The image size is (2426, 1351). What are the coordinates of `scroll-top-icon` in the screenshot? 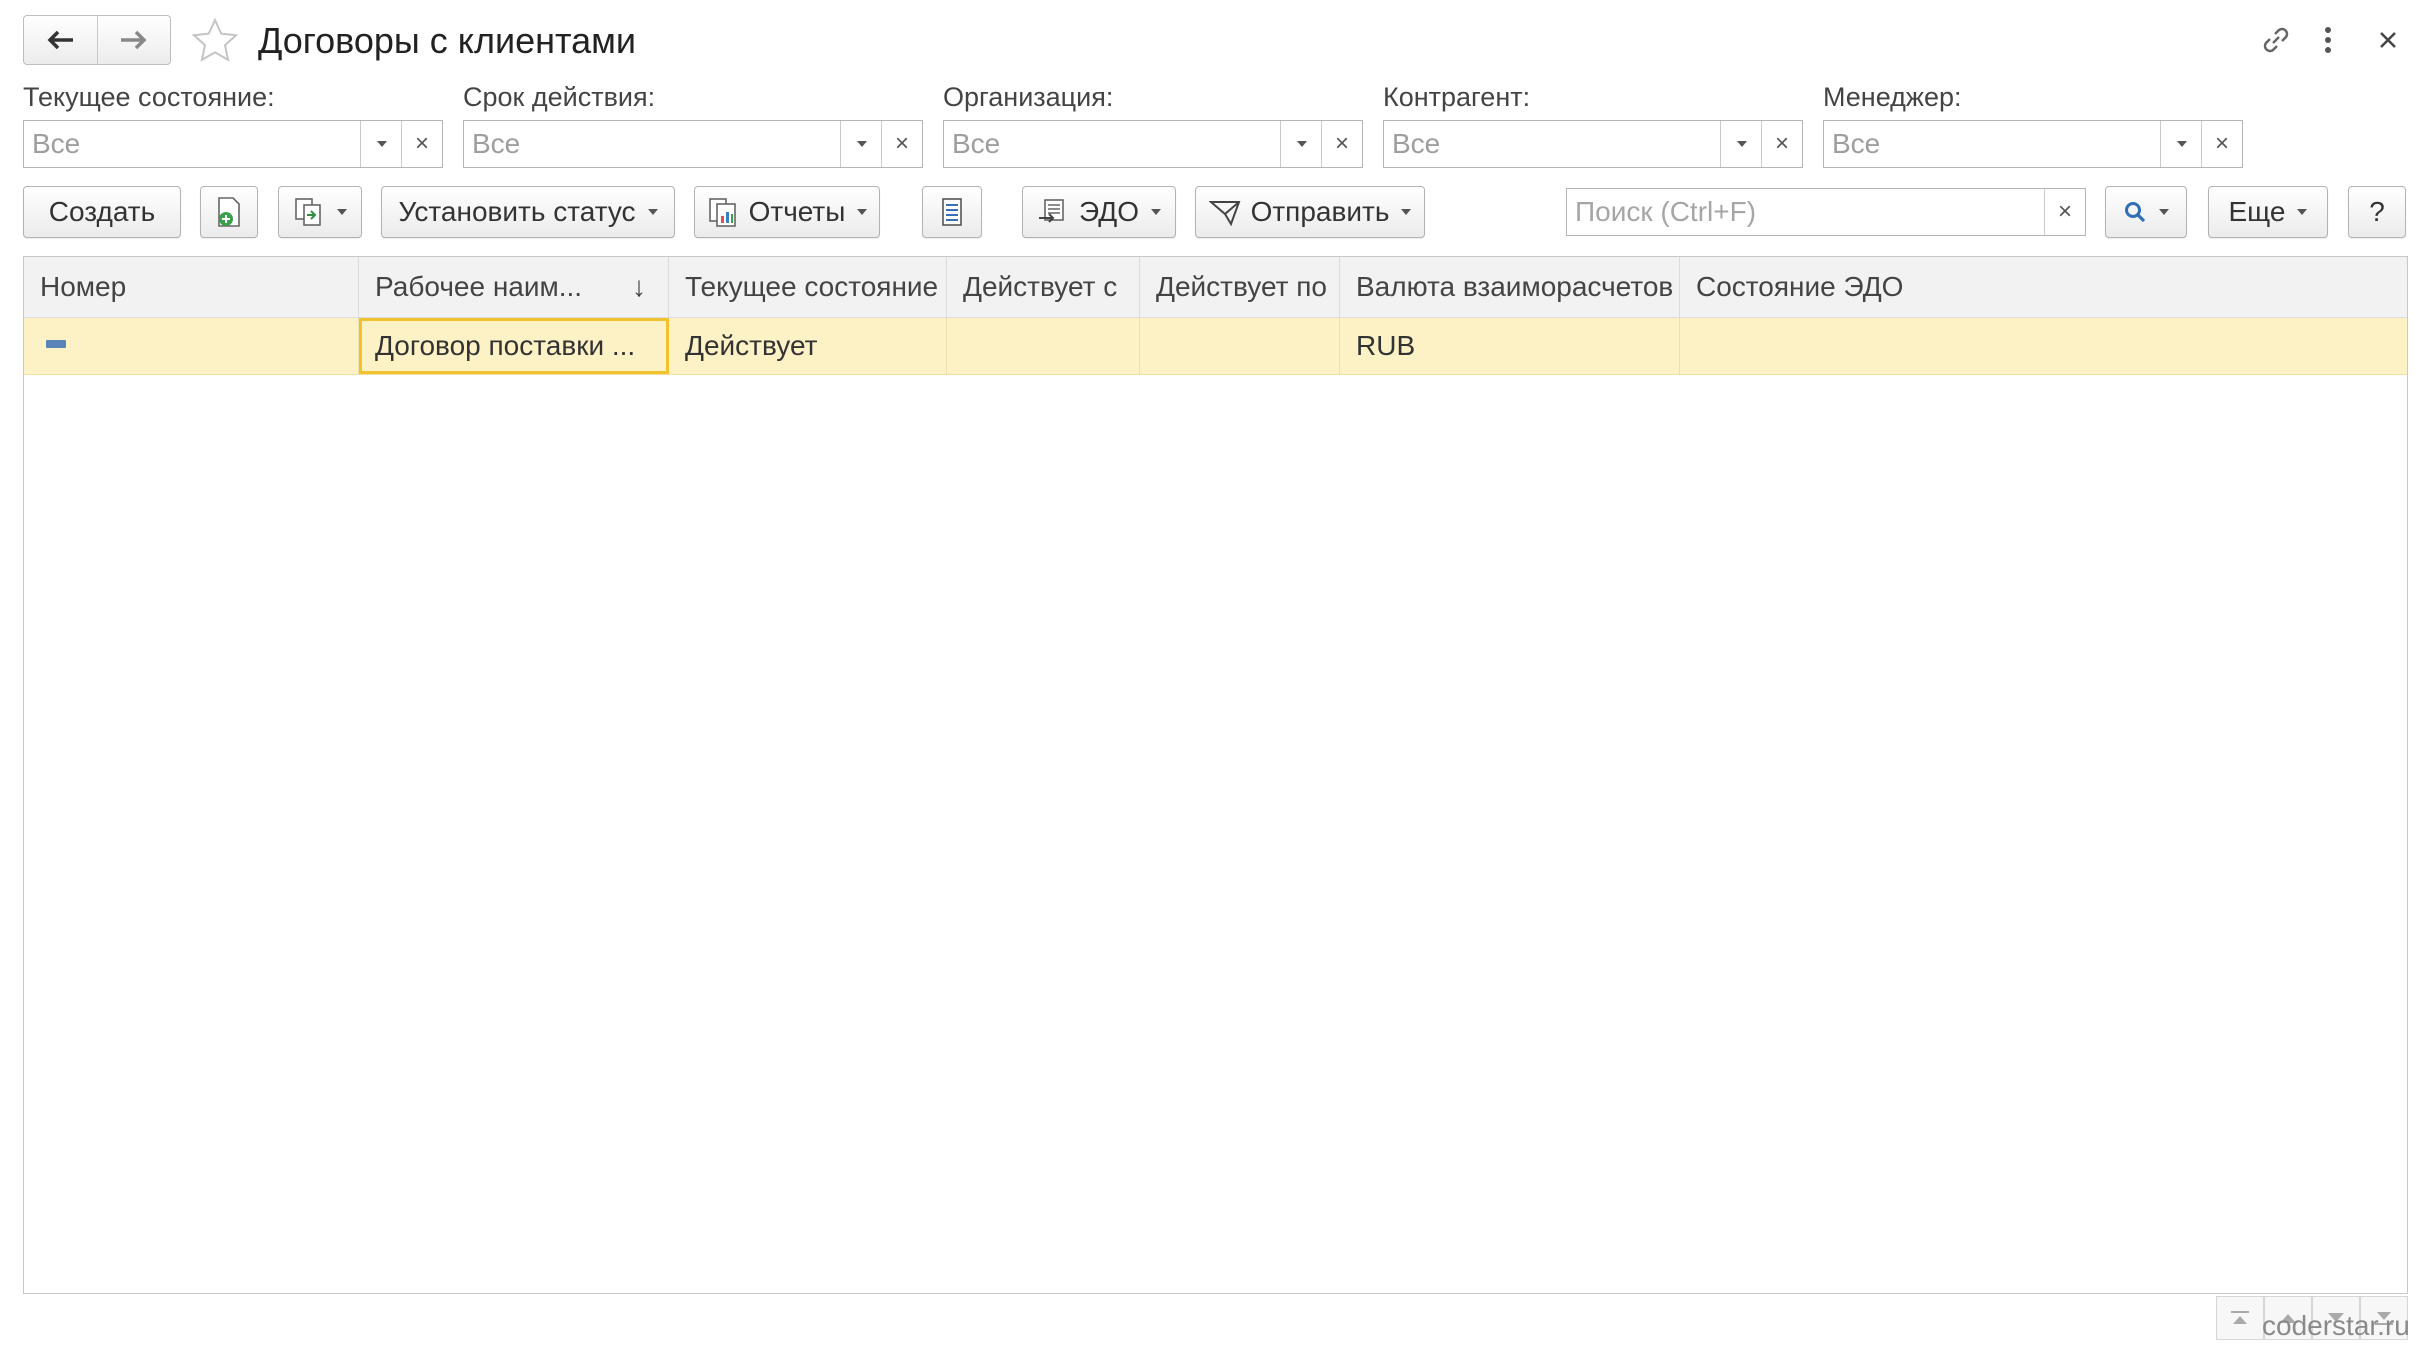 It's located at (2240, 1317).